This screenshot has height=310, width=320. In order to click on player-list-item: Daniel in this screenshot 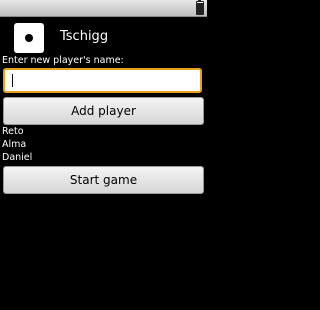, I will do `click(17, 157)`.